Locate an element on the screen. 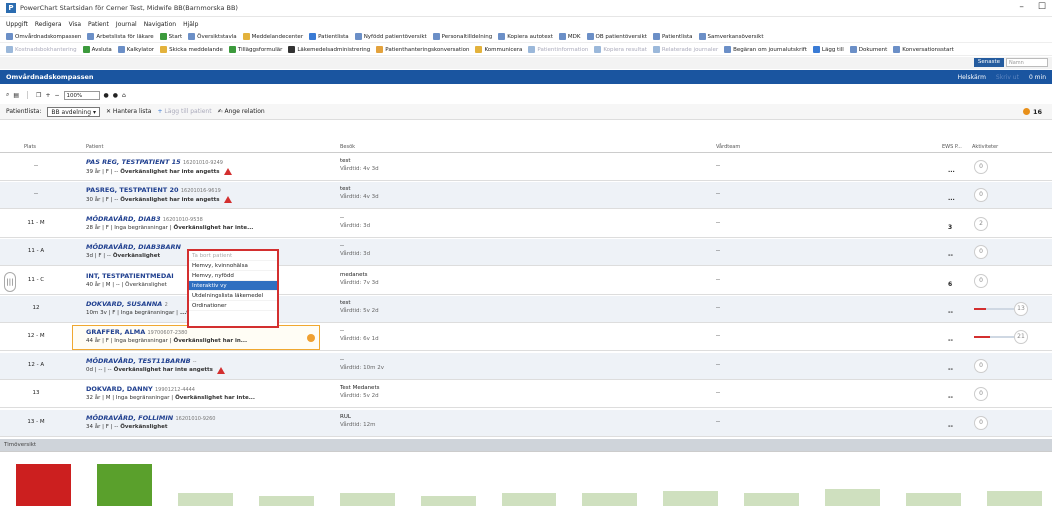 This screenshot has width=1052, height=506. toolbar2-button-13: Dokument is located at coordinates (868, 49).